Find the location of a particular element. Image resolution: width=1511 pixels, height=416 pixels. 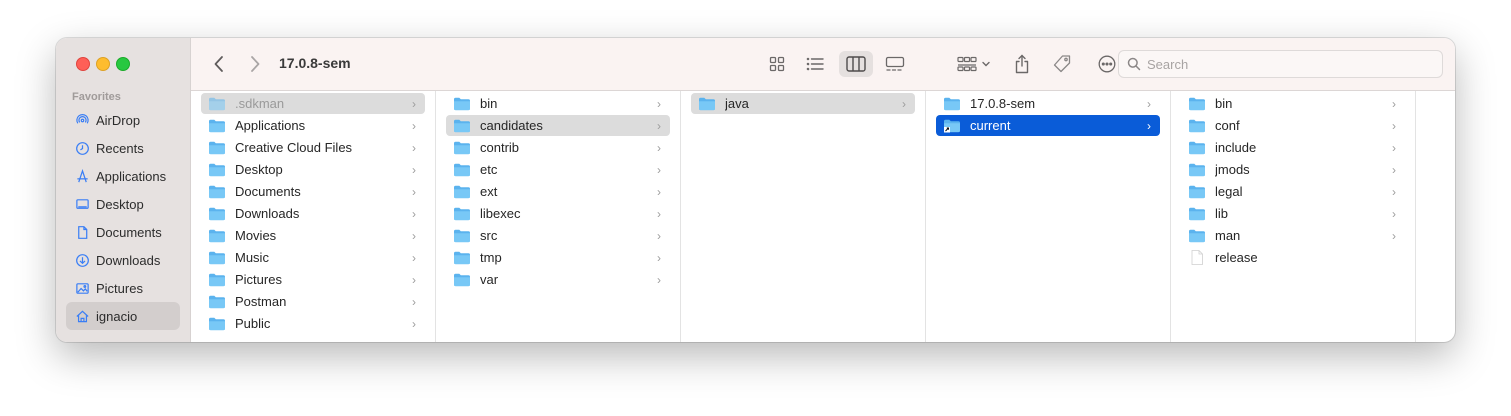

folder-row: include › is located at coordinates (1293, 147).